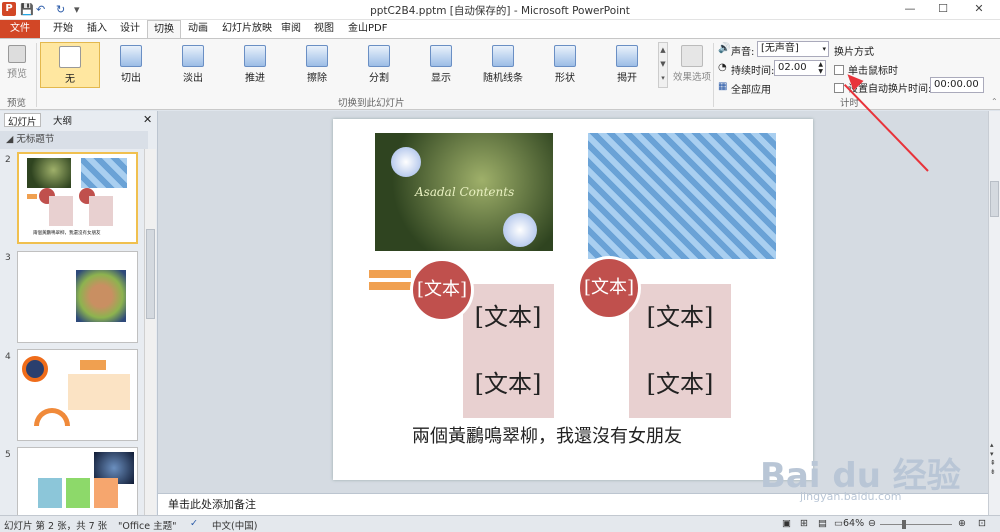 Image resolution: width=1000 pixels, height=532 pixels. I want to click on flower-icon, so click(520, 230).